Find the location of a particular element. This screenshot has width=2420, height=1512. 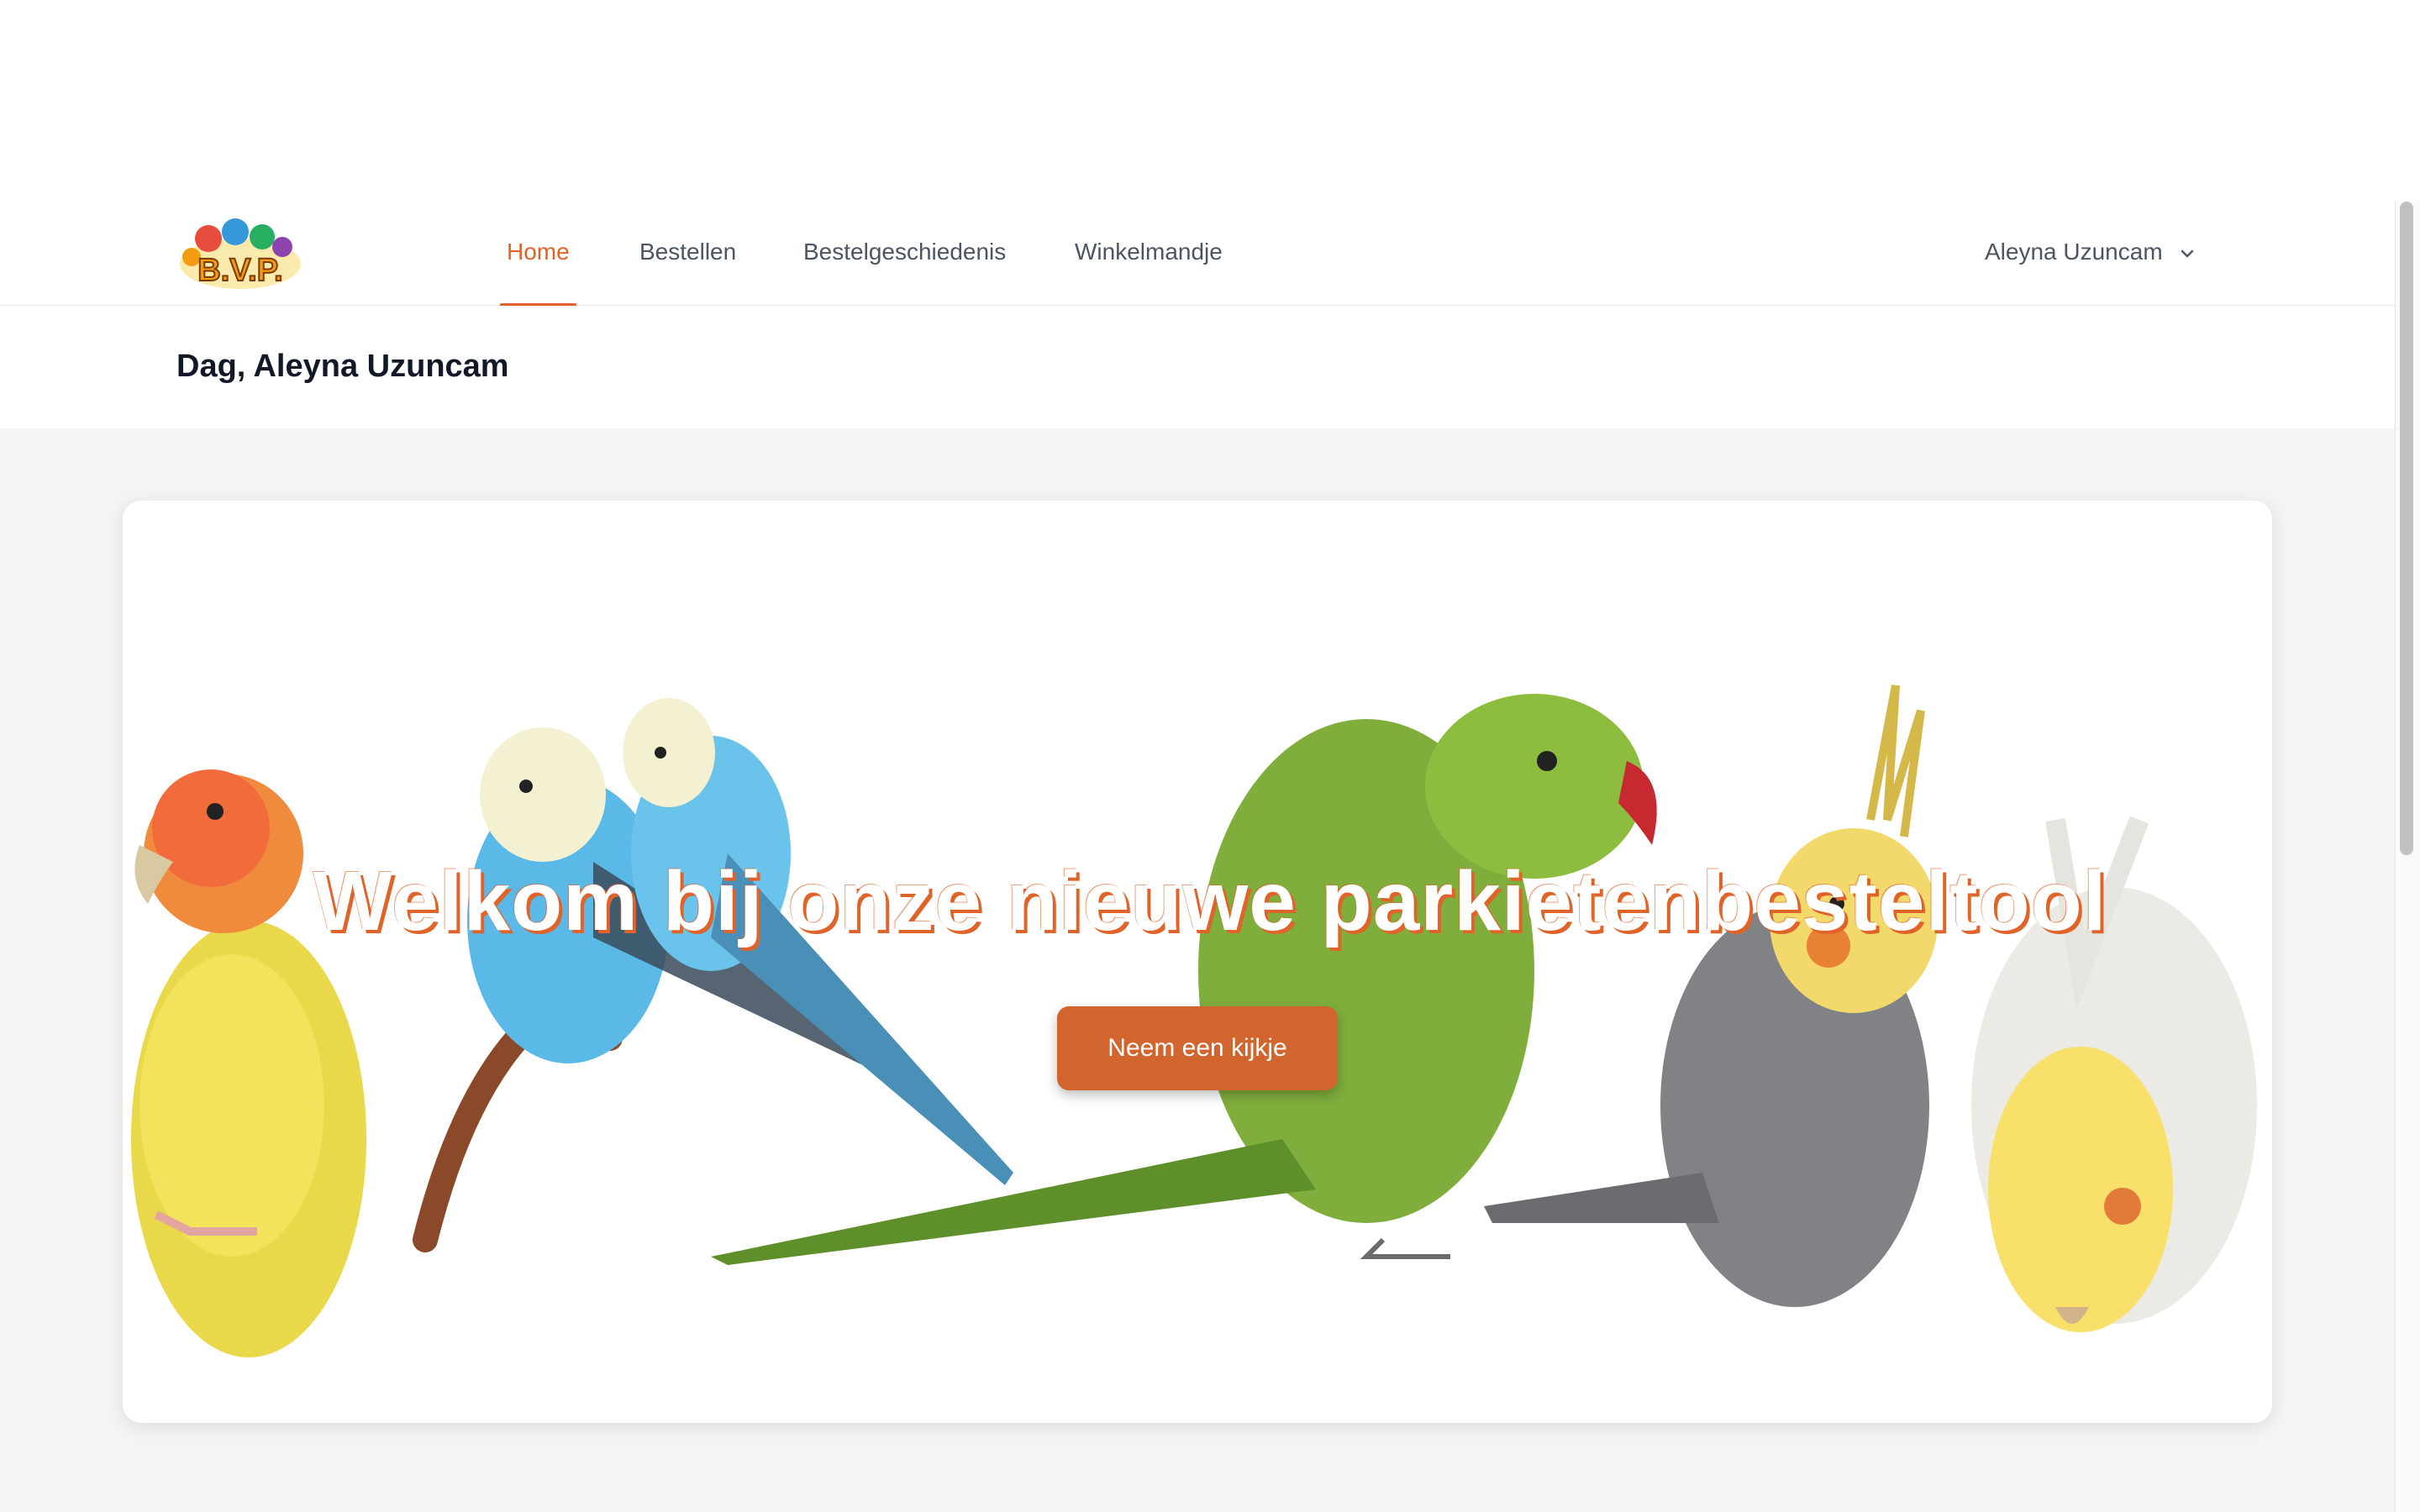

tab-bestellen: Bestellen is located at coordinates (688, 267).